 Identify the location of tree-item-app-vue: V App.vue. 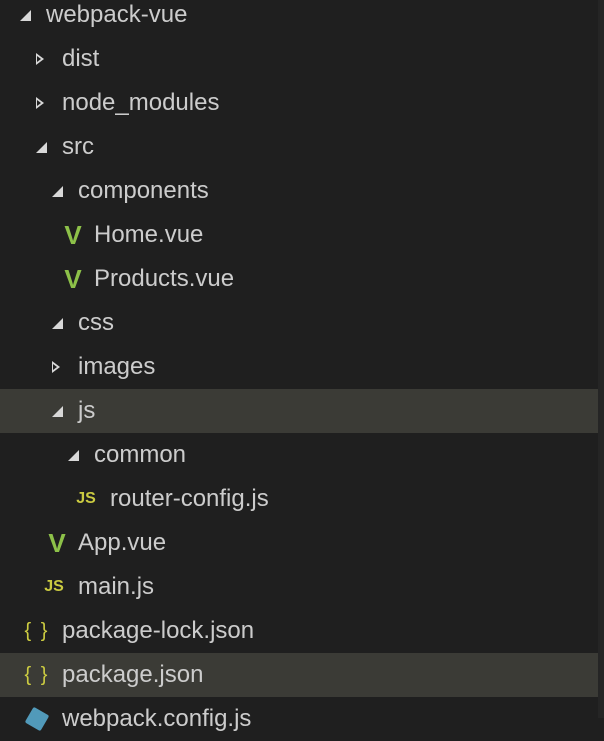
(299, 543).